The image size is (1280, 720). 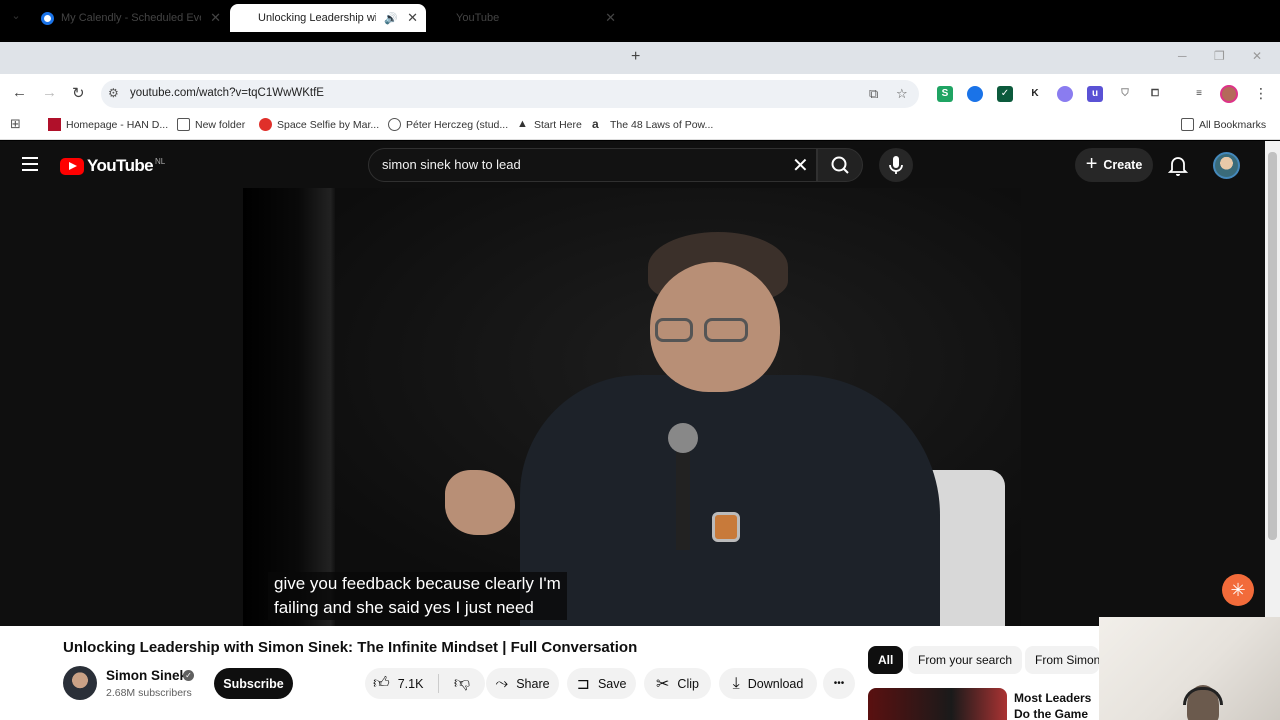 I want to click on download-icon: ⤓, so click(x=736, y=683).